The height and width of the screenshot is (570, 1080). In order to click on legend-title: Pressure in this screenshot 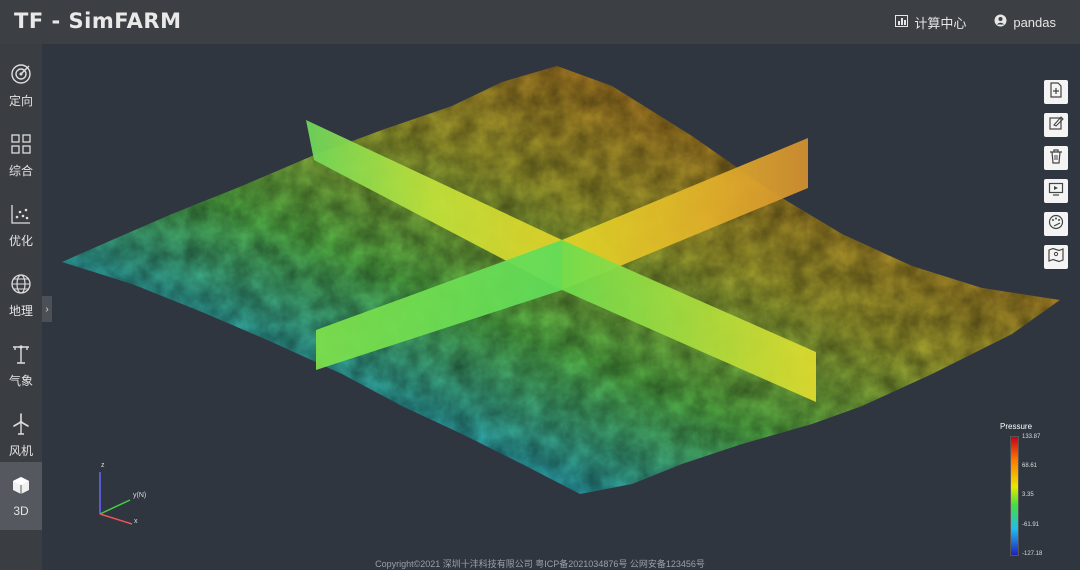, I will do `click(1016, 426)`.